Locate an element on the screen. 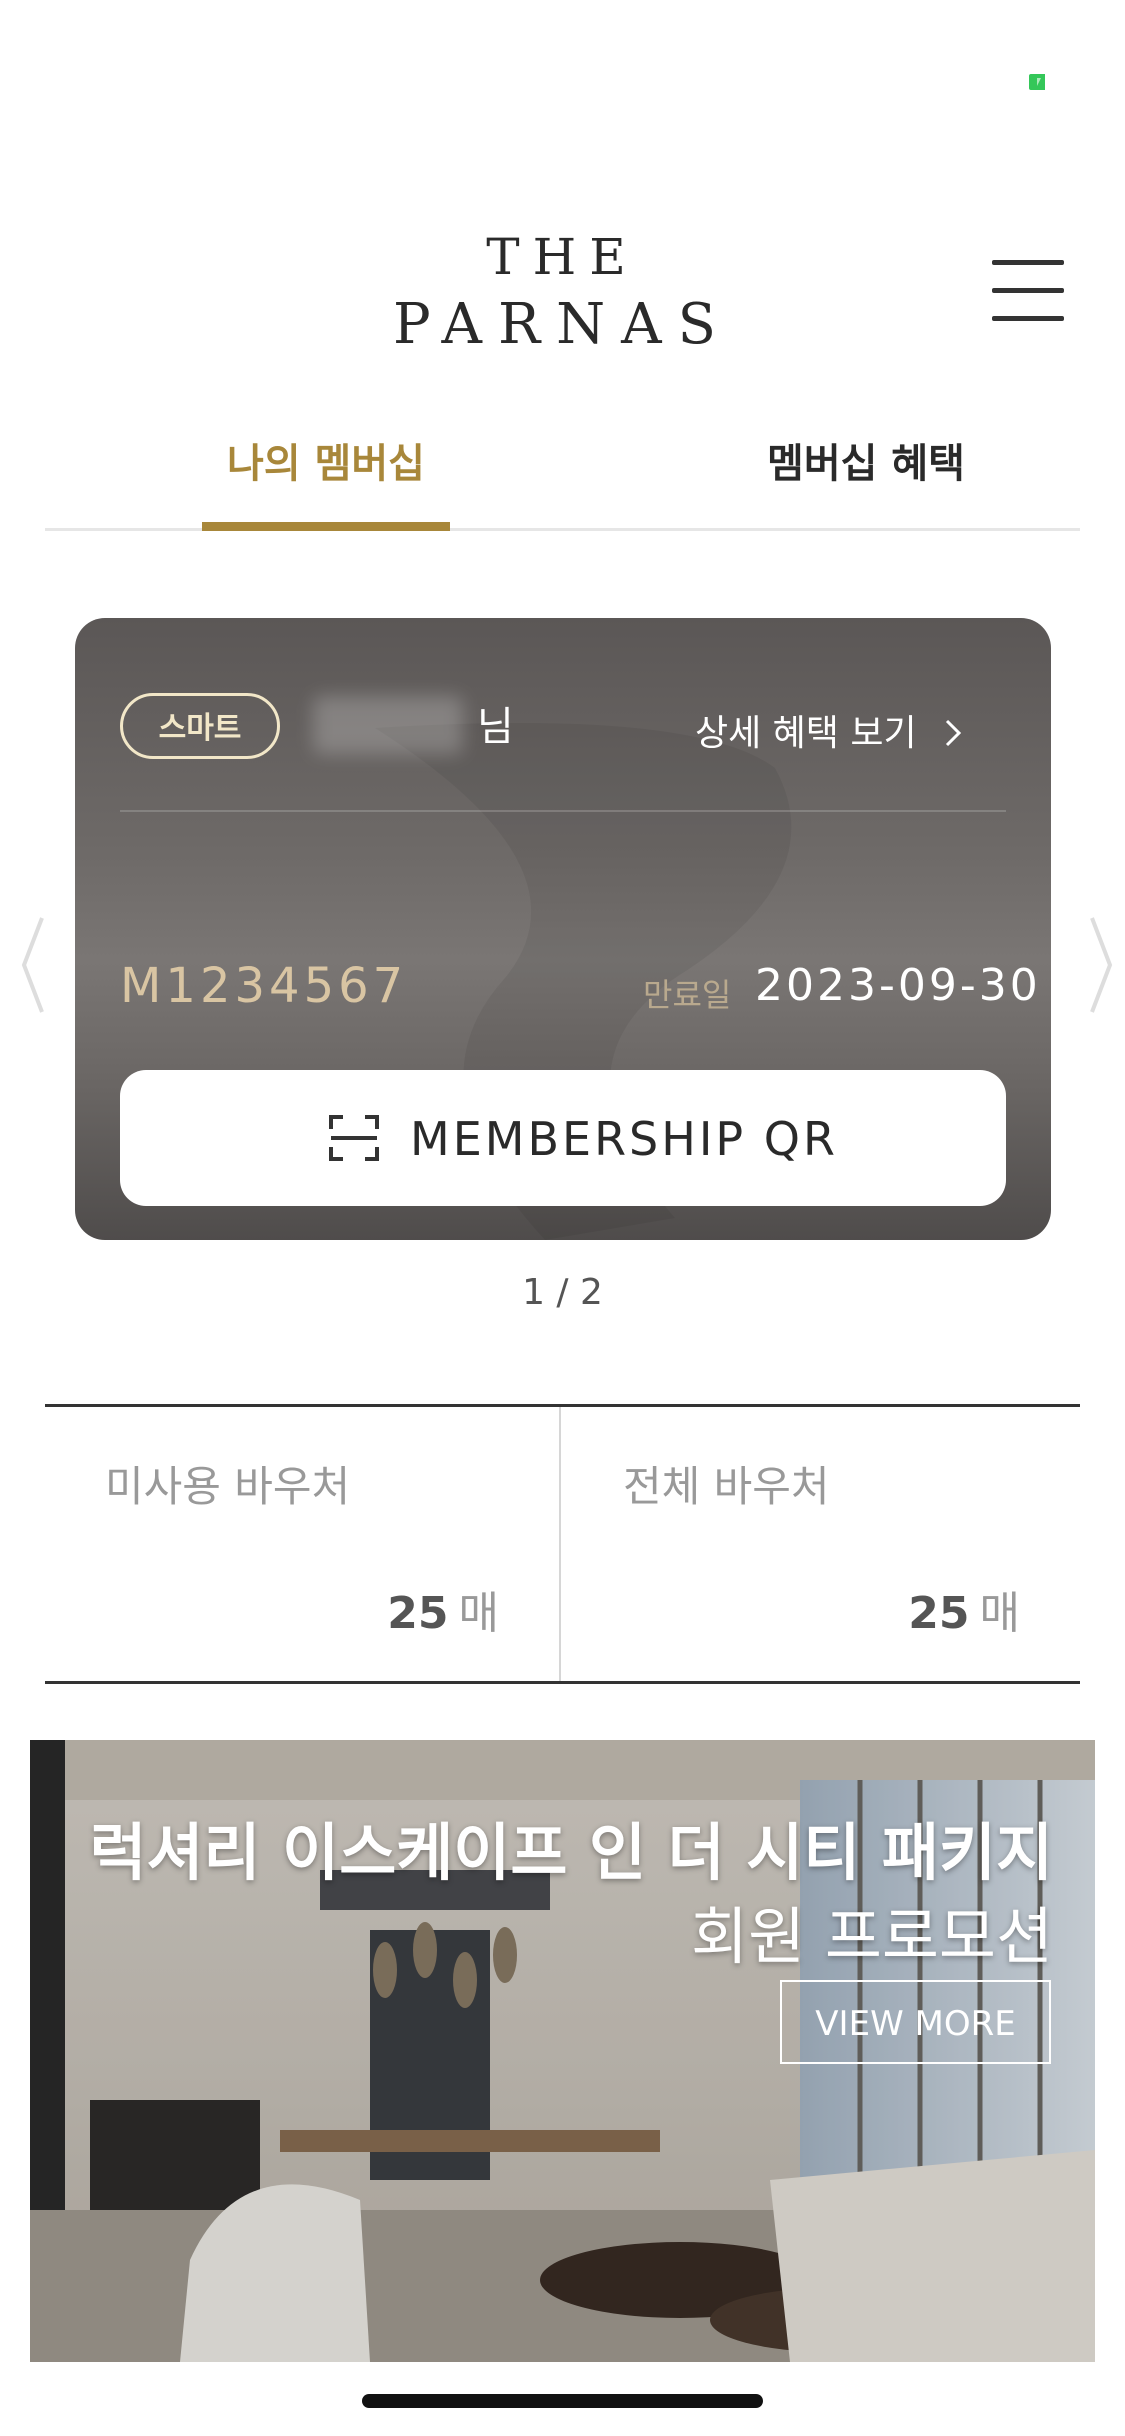  grade-badge: 스마트 is located at coordinates (200, 726).